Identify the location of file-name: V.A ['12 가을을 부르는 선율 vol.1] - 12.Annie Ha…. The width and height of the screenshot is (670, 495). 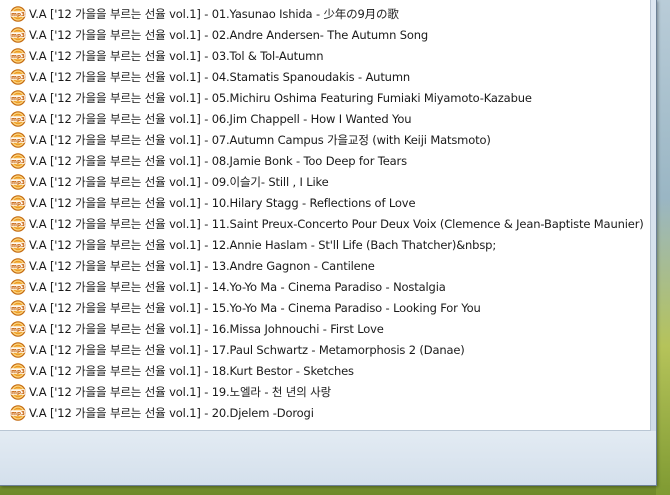
(263, 244).